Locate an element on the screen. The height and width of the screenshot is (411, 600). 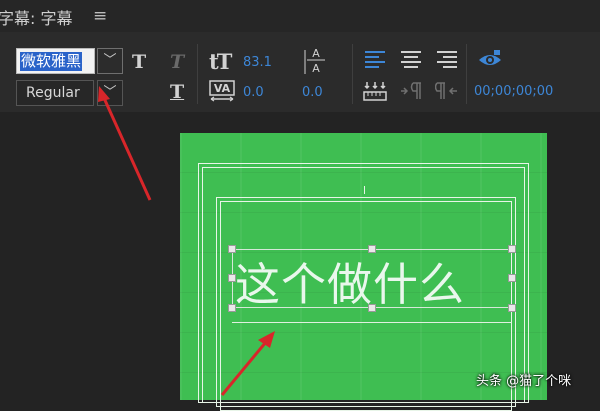
leading-icon: A A is located at coordinates (316, 62).